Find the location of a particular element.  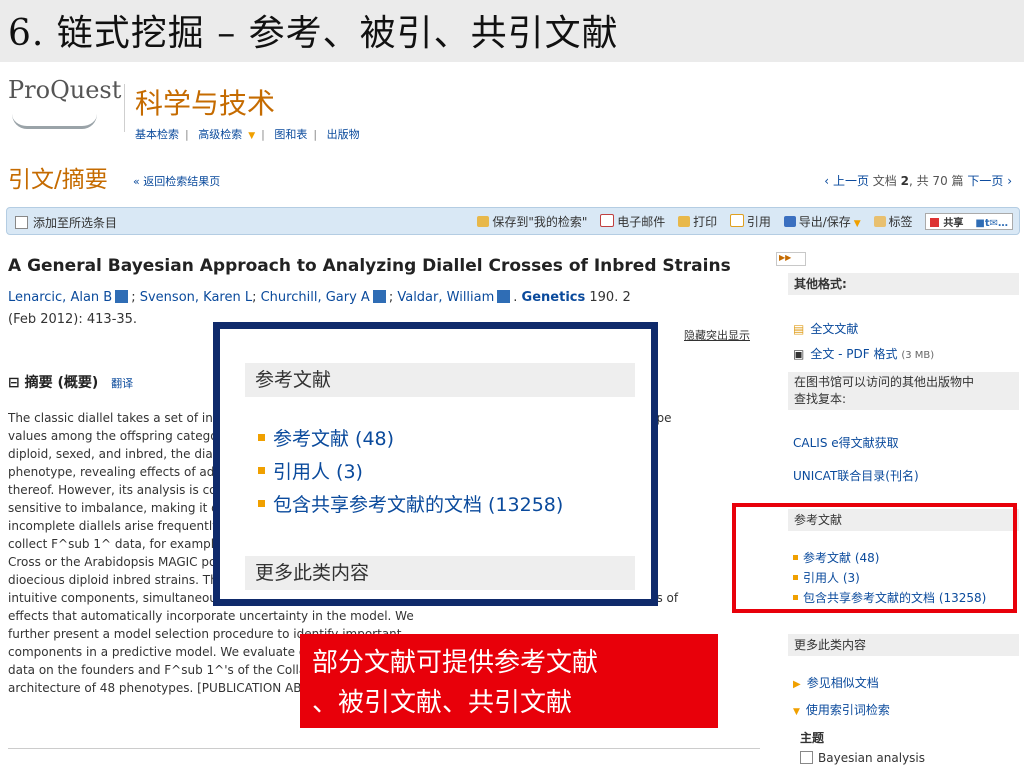

save-search-button: 保存到"我的检索" is located at coordinates (532, 222).